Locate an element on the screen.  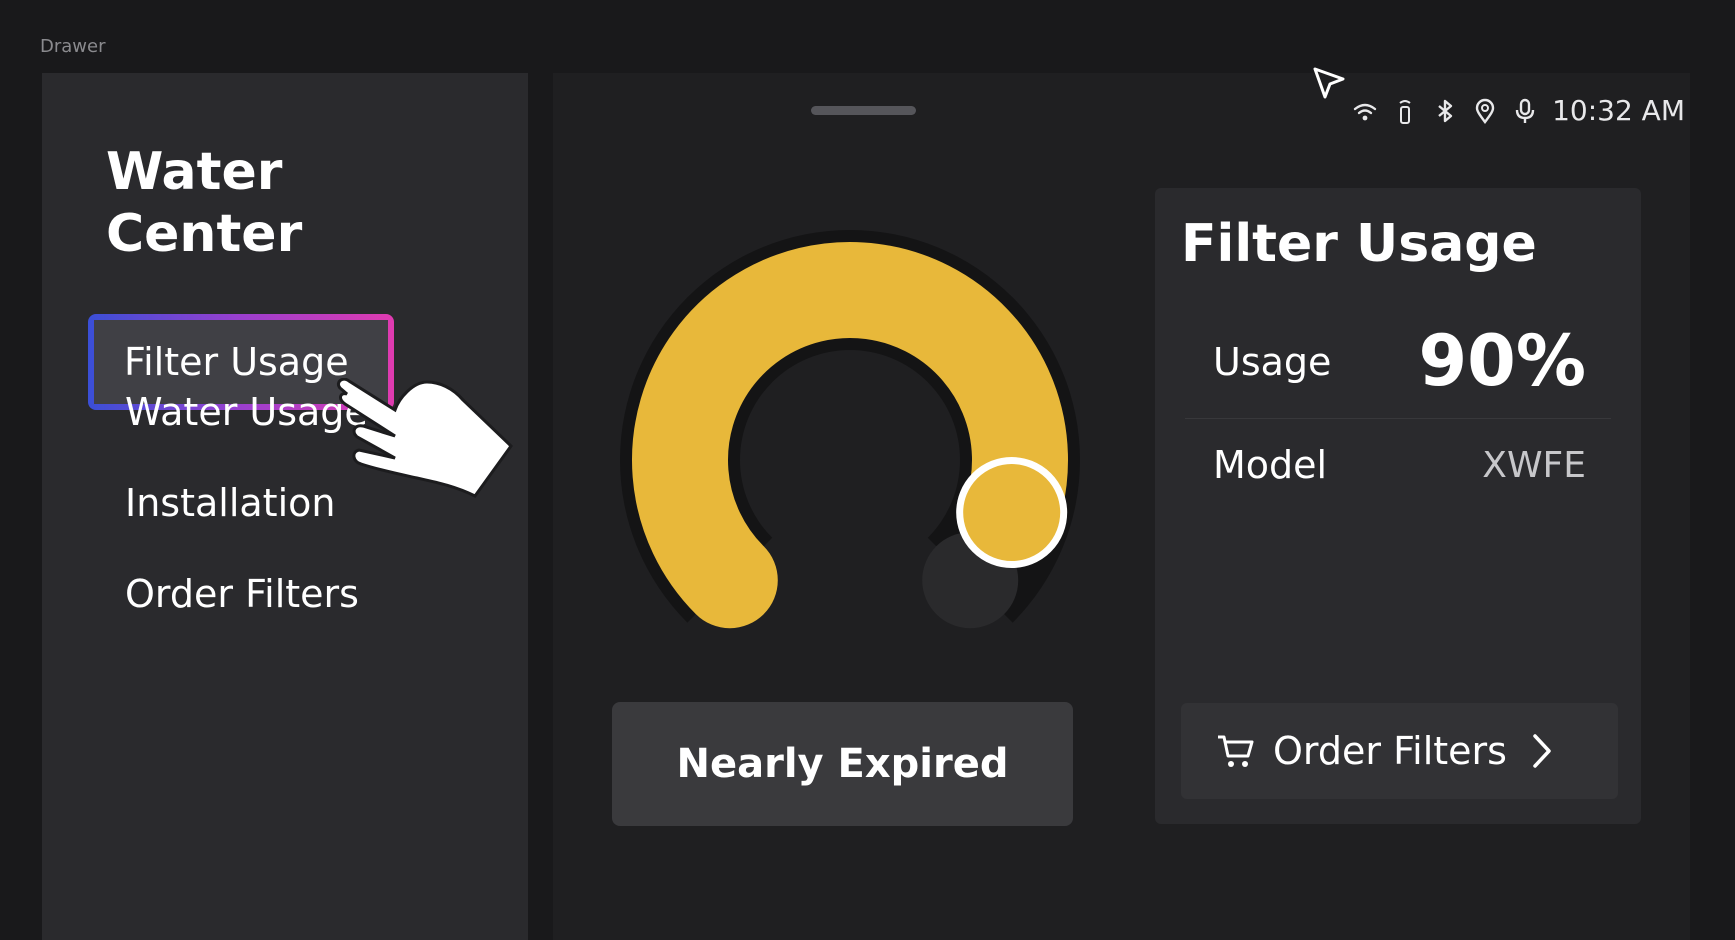
sidebar-item-label: Filter Usage is located at coordinates (236, 362).